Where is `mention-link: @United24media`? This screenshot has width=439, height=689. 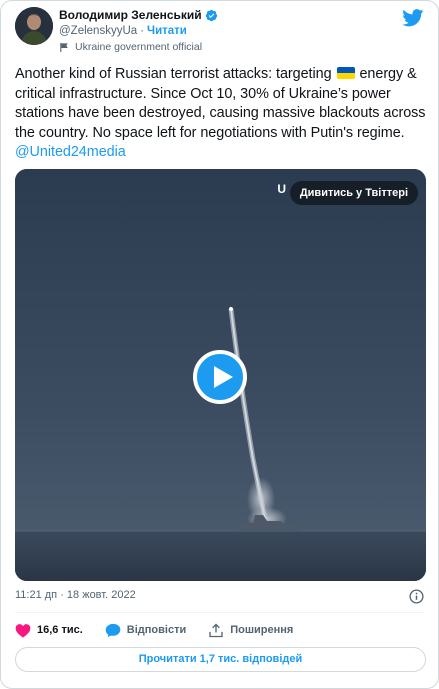
mention-link: @United24media is located at coordinates (70, 152).